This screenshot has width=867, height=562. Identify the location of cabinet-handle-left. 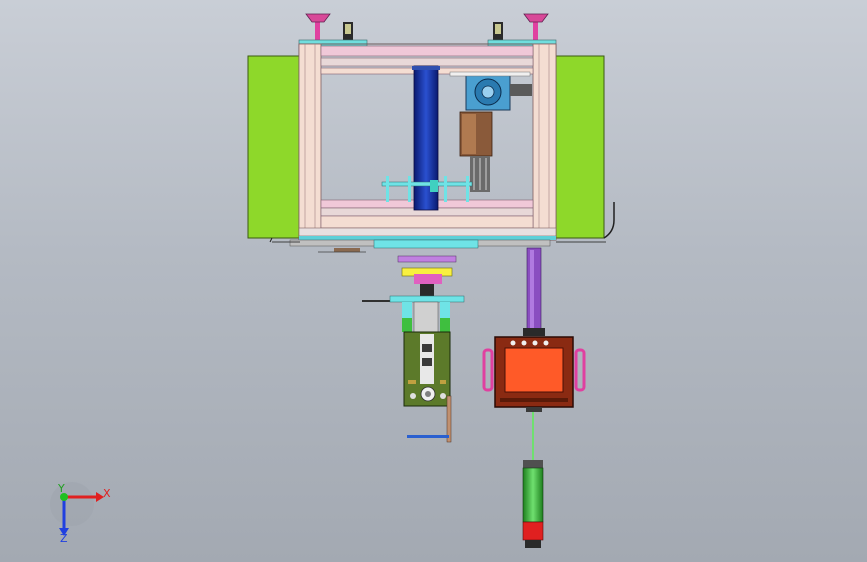
(488, 370).